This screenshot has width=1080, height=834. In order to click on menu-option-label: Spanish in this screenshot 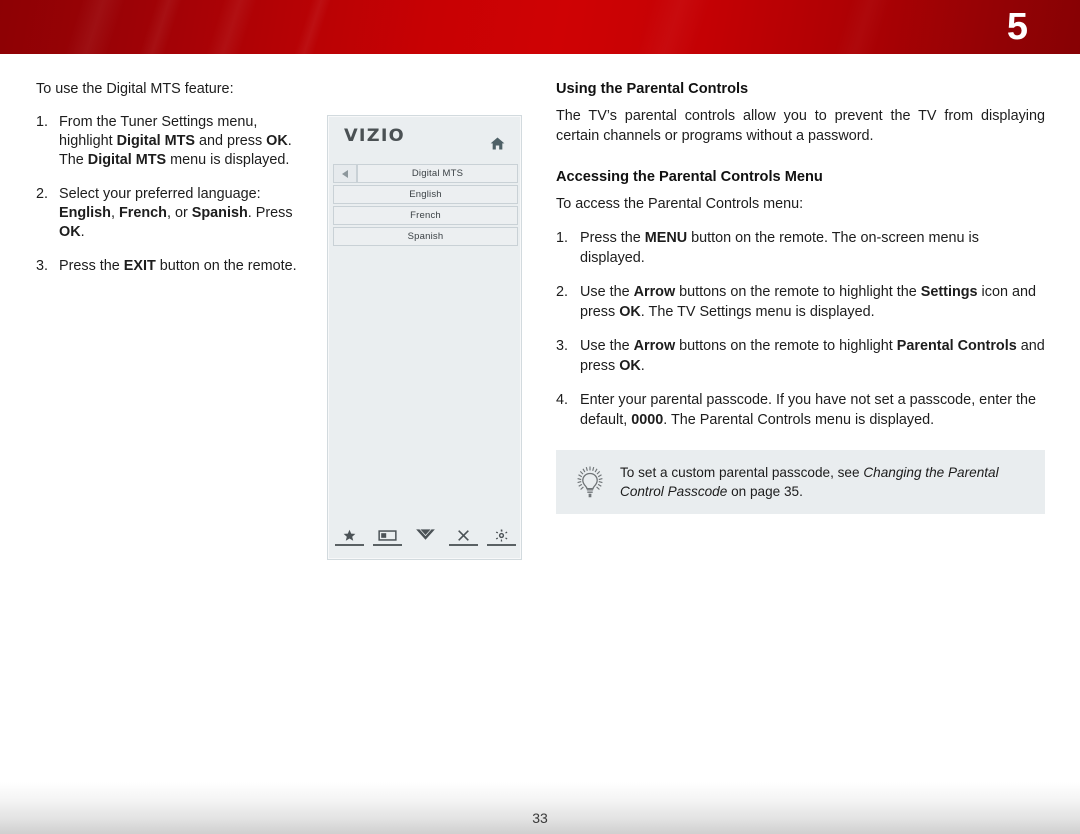, I will do `click(425, 236)`.